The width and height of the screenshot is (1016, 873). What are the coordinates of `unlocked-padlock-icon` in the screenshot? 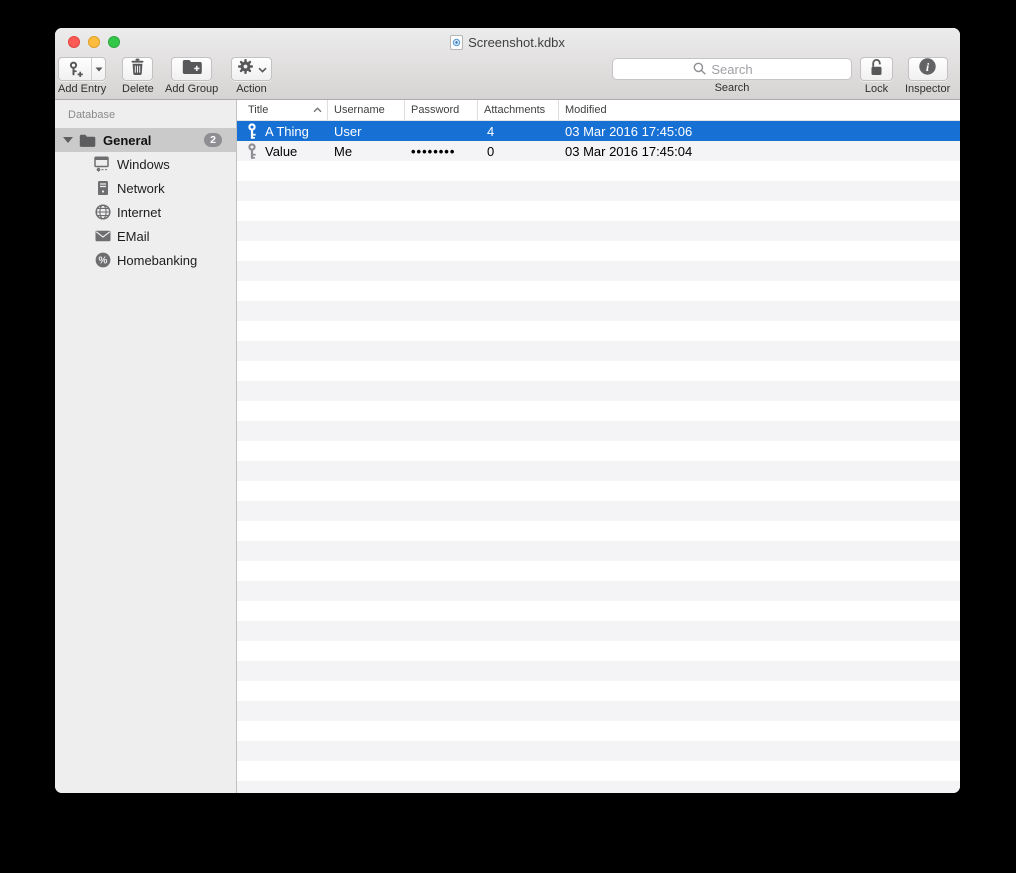 It's located at (876, 69).